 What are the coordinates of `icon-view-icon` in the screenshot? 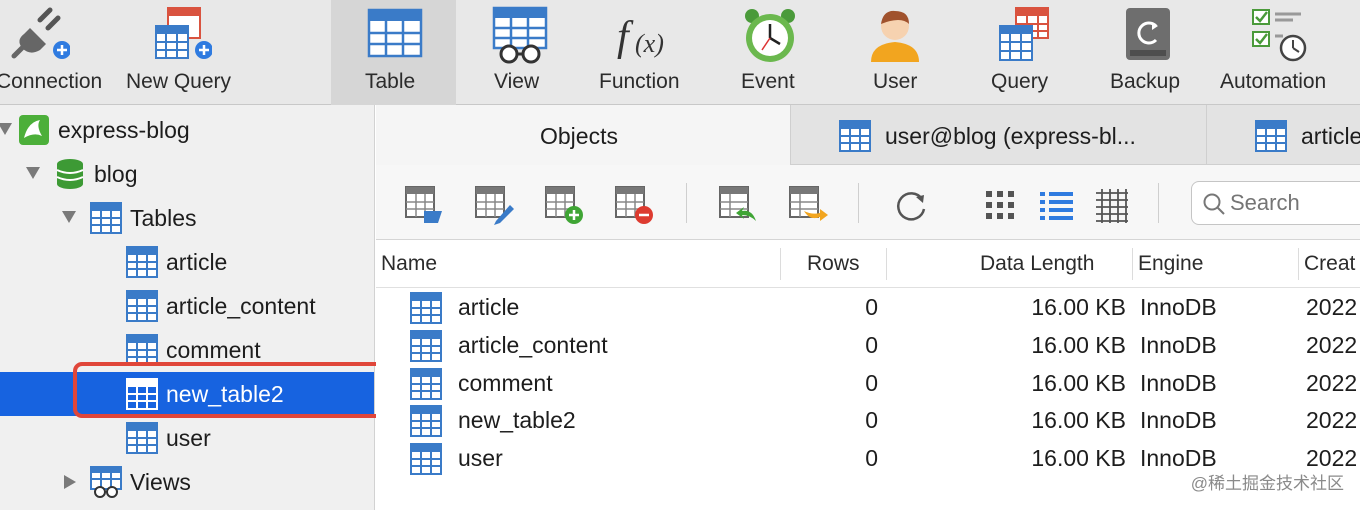 It's located at (1000, 205).